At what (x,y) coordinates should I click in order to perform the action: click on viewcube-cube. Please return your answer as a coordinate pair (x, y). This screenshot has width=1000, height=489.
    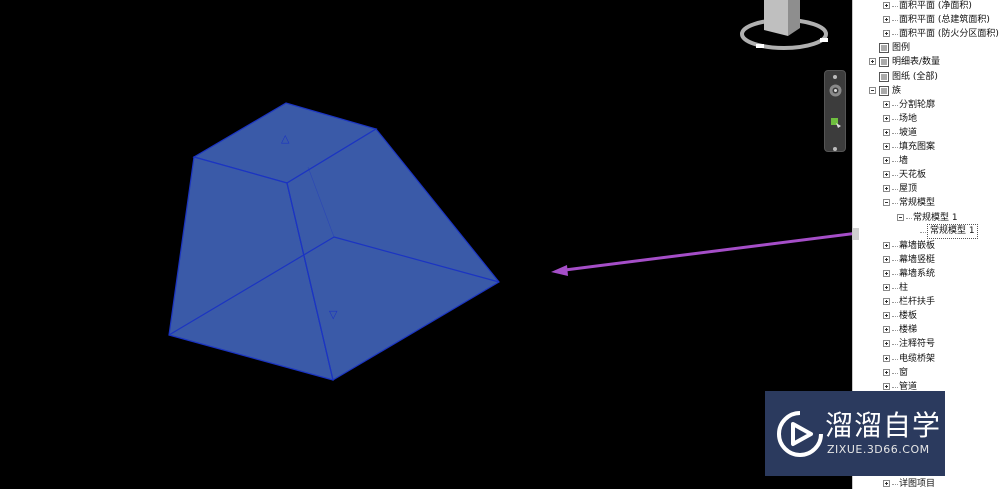
    Looking at the image, I should click on (776, 18).